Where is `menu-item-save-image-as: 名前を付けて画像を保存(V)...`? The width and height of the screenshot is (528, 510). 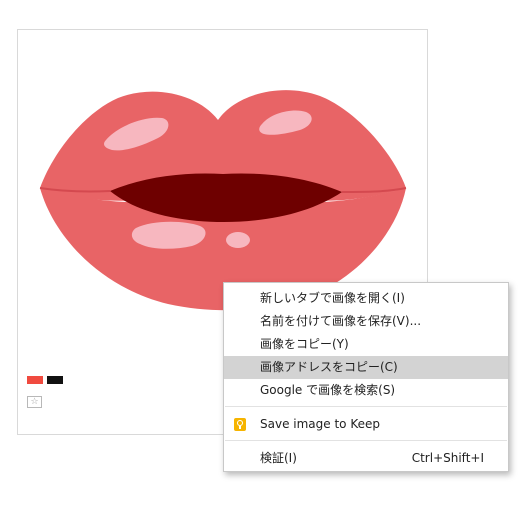
menu-item-save-image-as: 名前を付けて画像を保存(V)... is located at coordinates (366, 321).